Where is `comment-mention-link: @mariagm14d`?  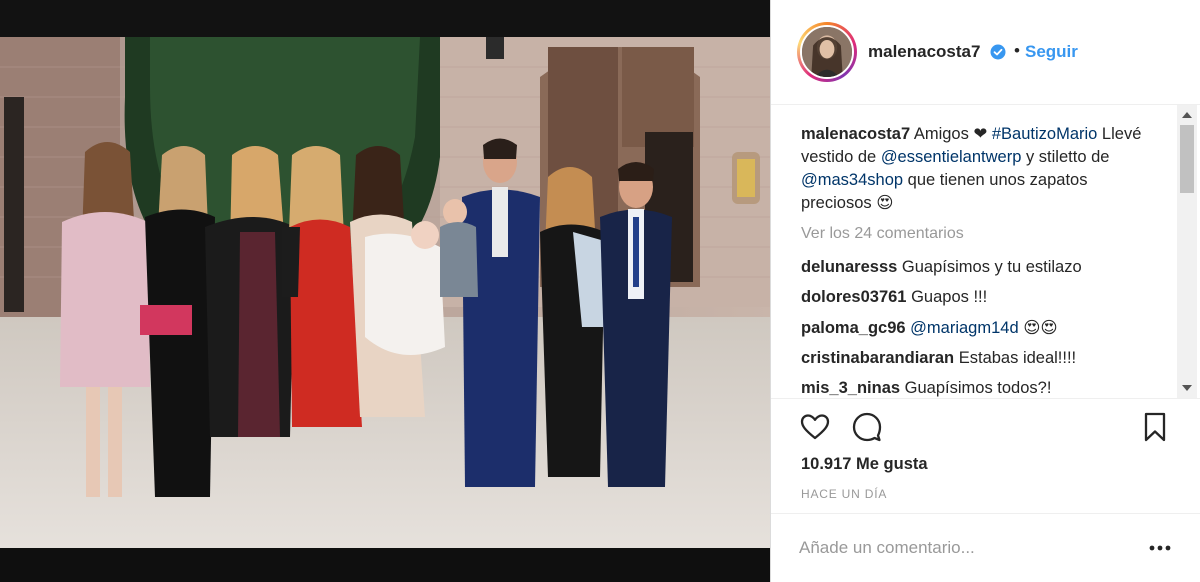 comment-mention-link: @mariagm14d is located at coordinates (964, 328).